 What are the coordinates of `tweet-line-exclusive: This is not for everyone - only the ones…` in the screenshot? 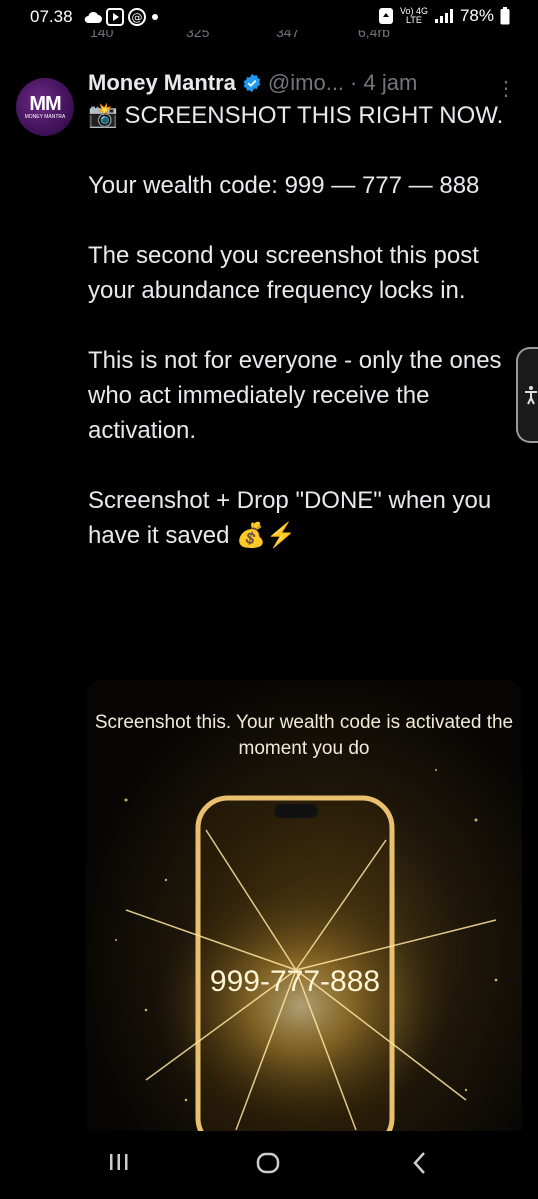 It's located at (295, 395).